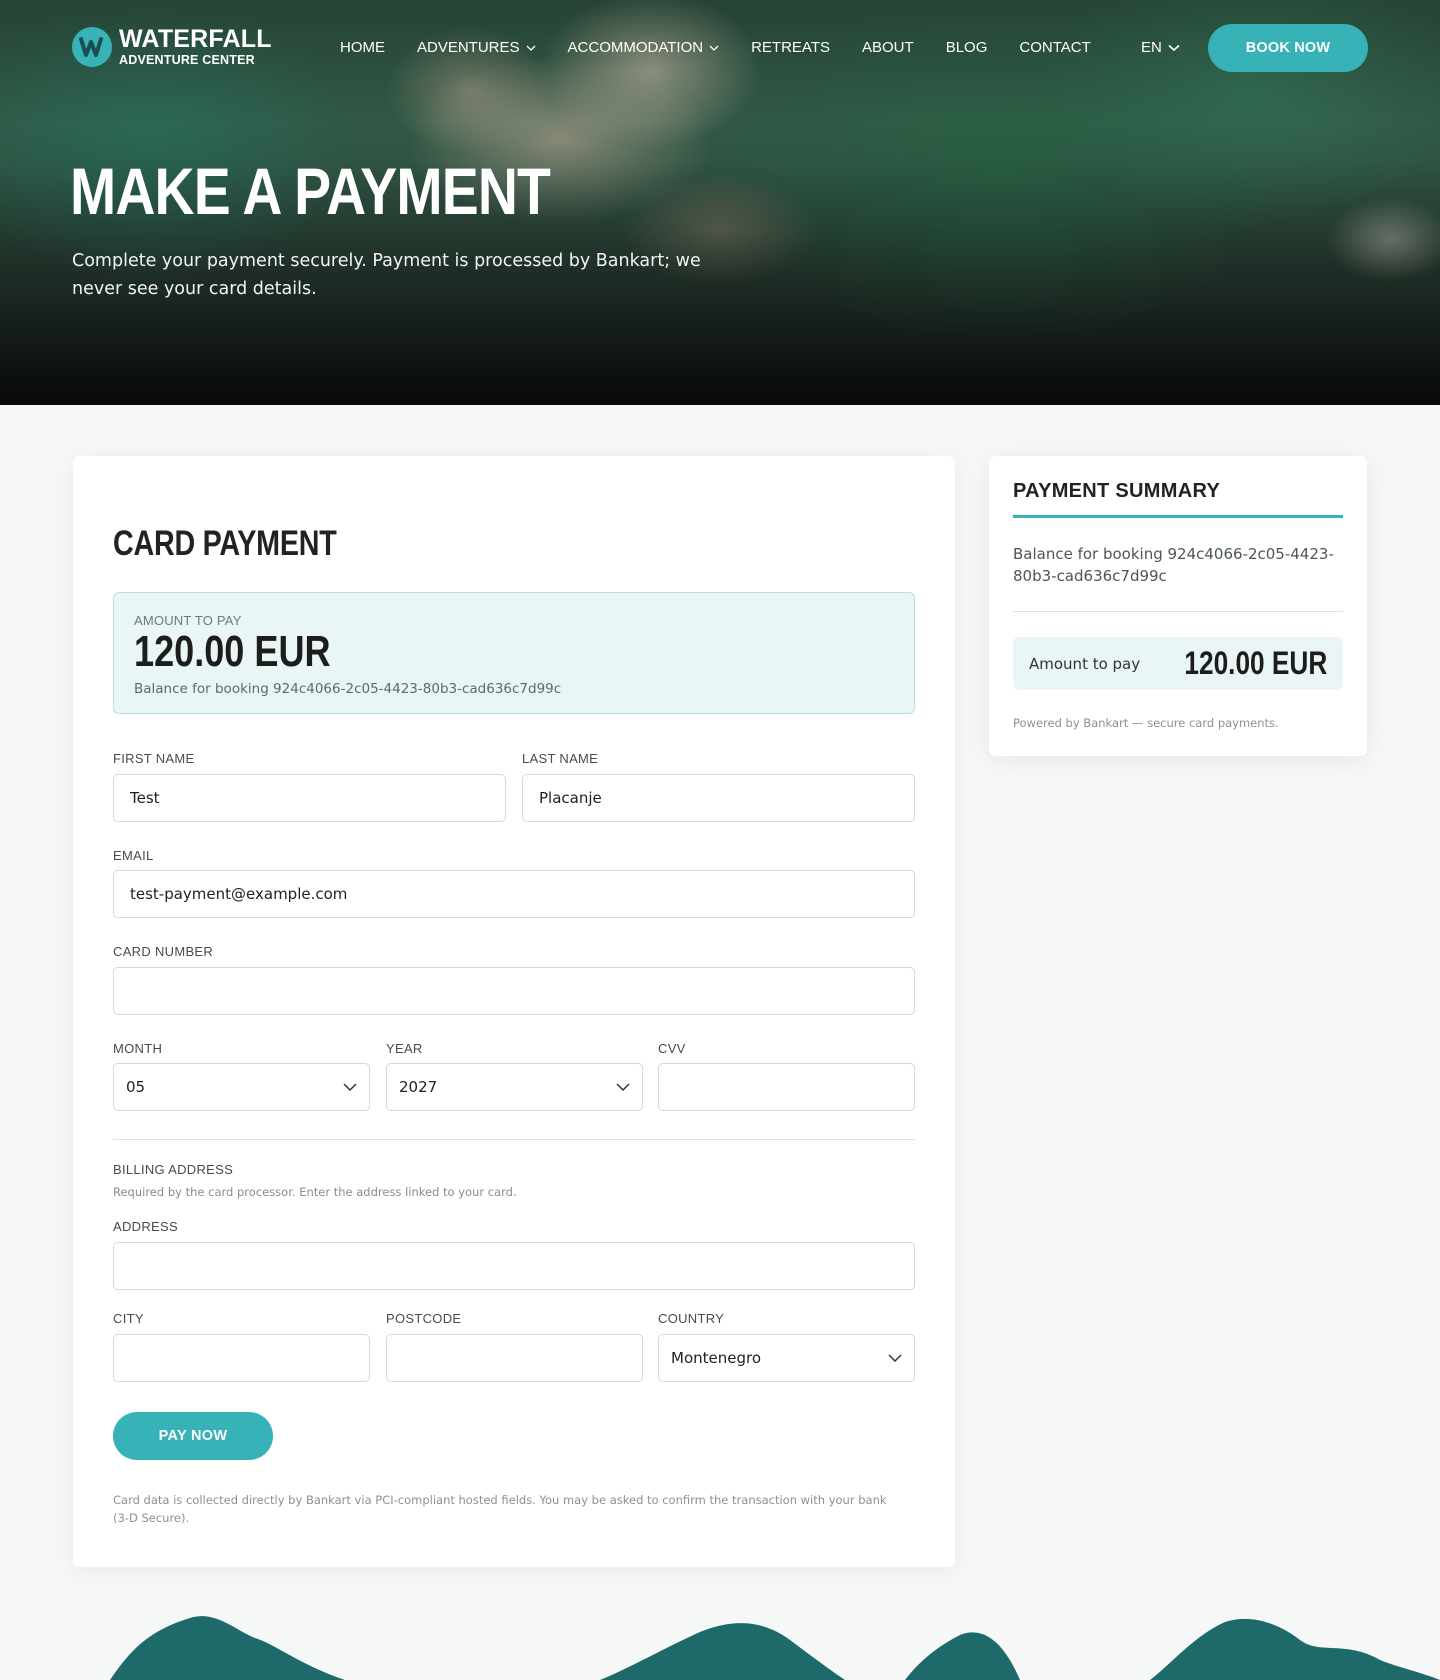  I want to click on card-number-label: CARD NUMBER, so click(163, 951).